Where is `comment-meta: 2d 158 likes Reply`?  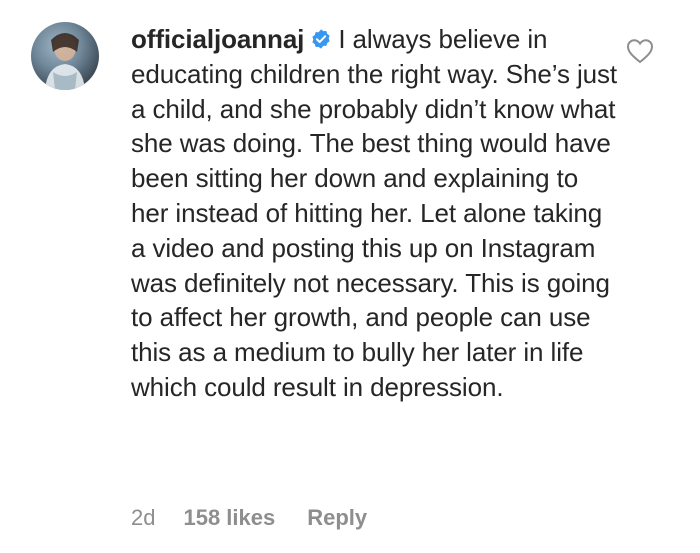
comment-meta: 2d 158 likes Reply is located at coordinates (249, 518).